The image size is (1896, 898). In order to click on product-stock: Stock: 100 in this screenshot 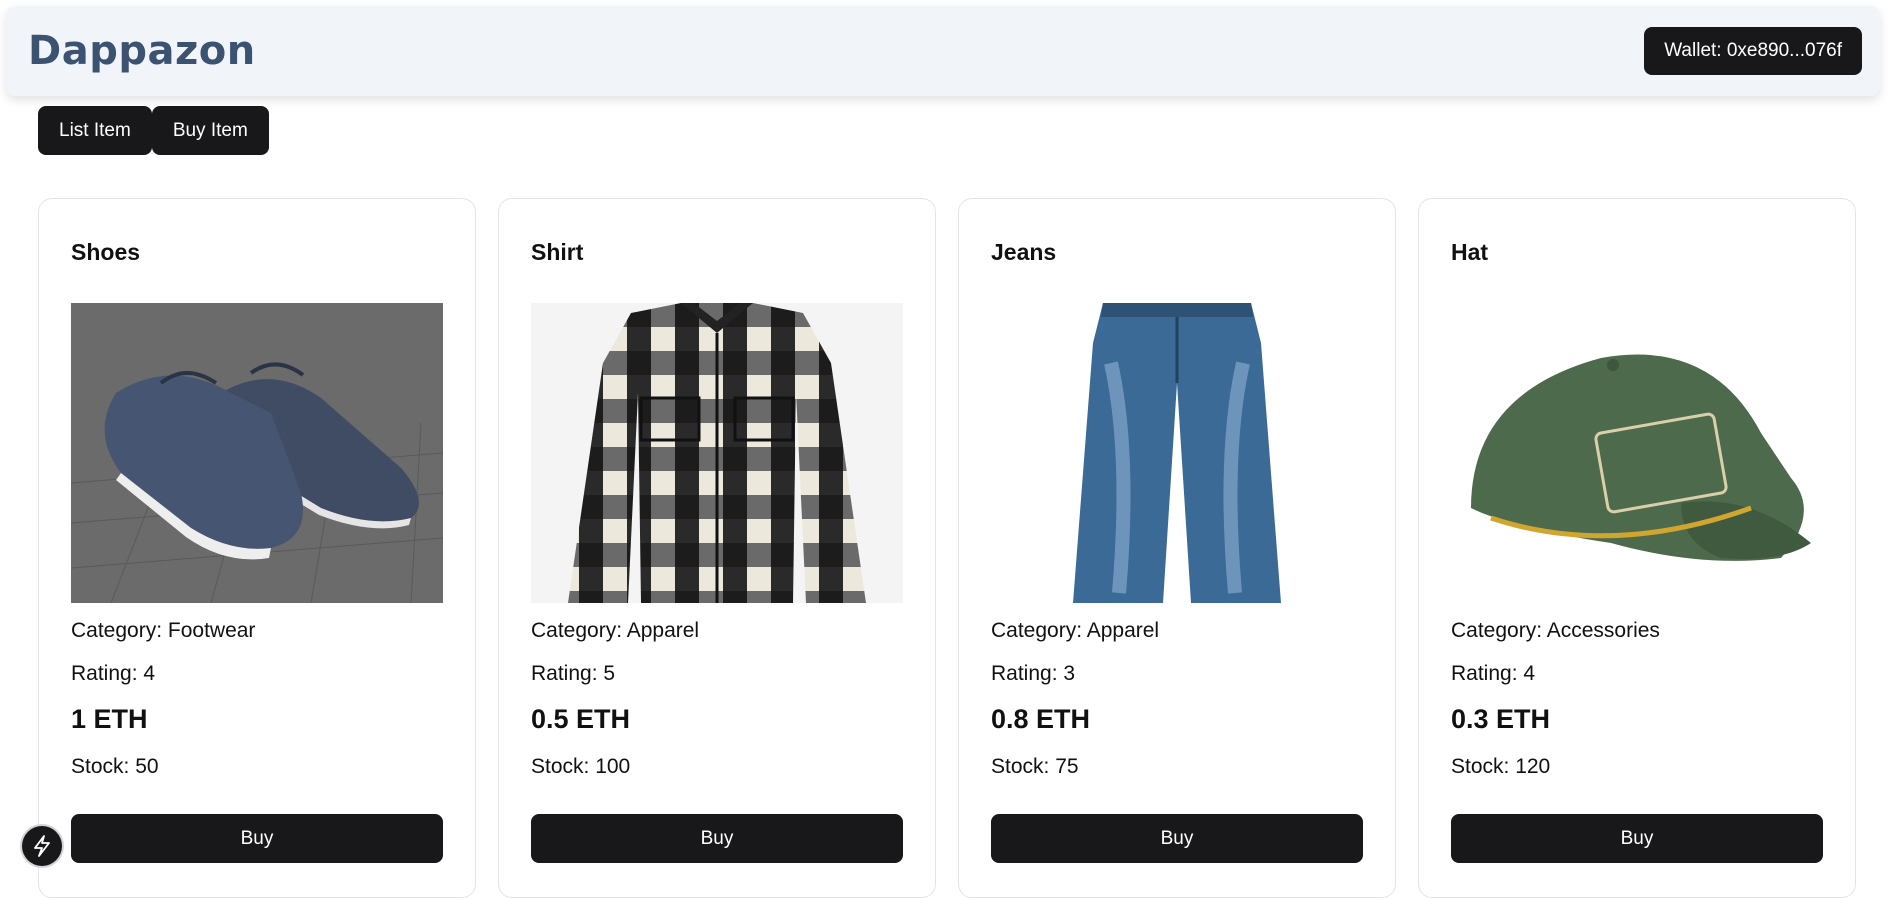, I will do `click(581, 766)`.